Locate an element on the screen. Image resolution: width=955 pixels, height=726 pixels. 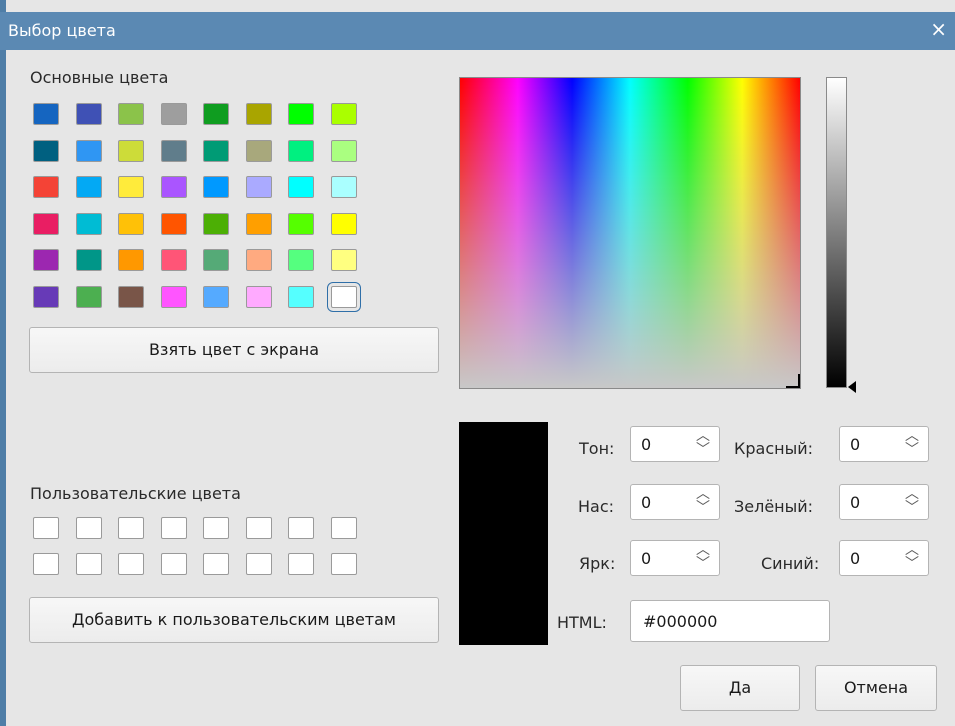
picker-crosshair is located at coordinates (793, 381).